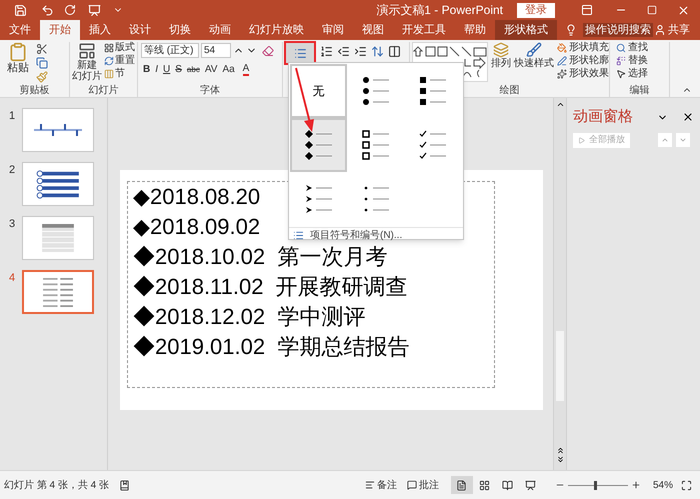 This screenshot has height=499, width=700. What do you see at coordinates (210, 90) in the screenshot?
I see `group-label: 字体` at bounding box center [210, 90].